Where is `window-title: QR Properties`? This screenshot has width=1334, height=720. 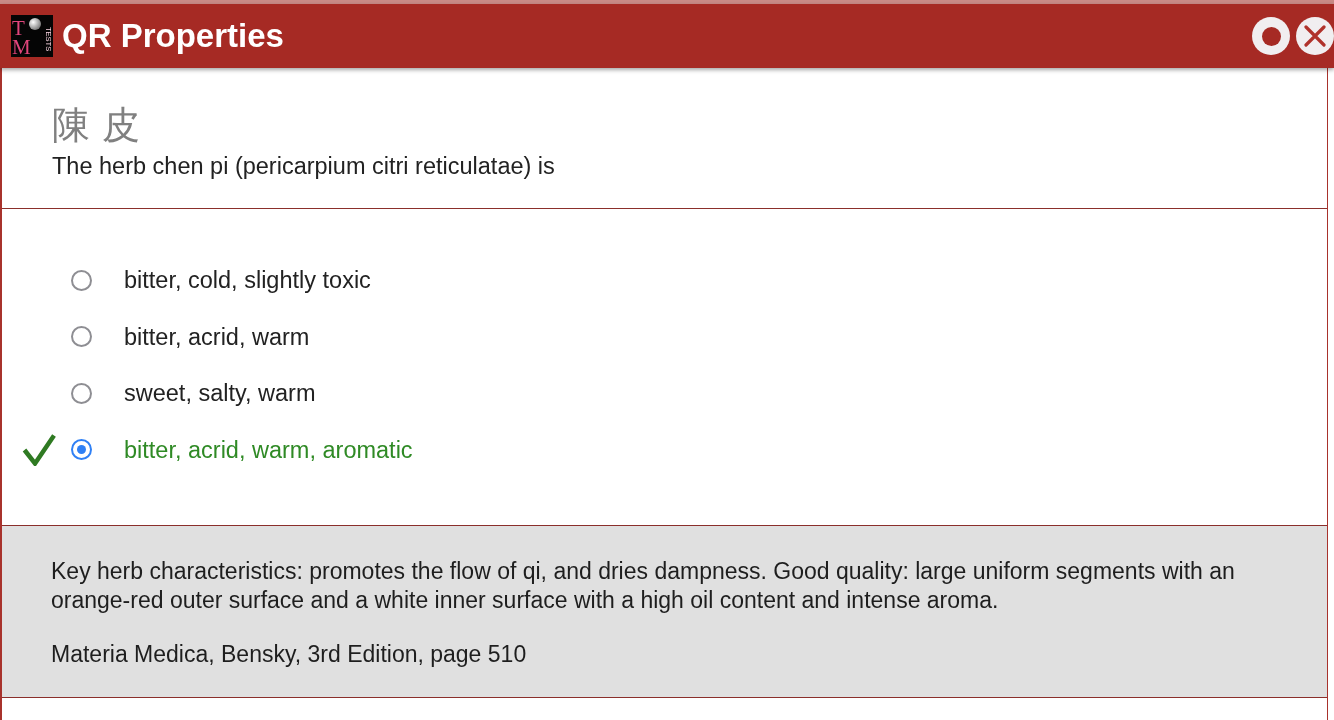
window-title: QR Properties is located at coordinates (173, 36).